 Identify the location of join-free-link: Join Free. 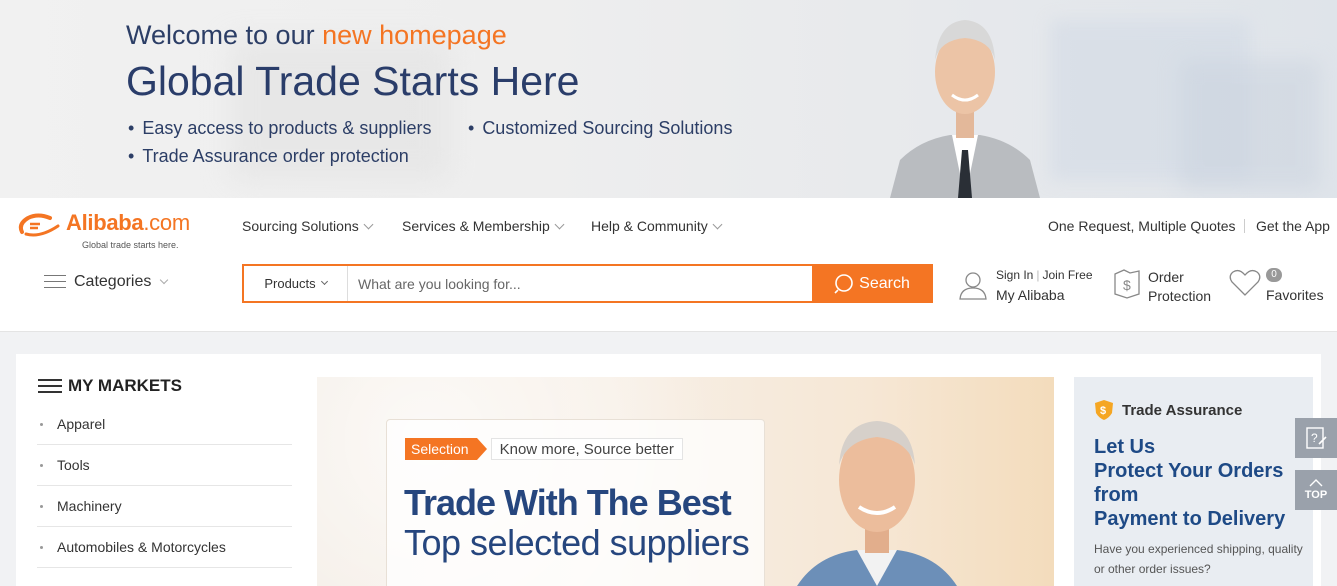
(1067, 275).